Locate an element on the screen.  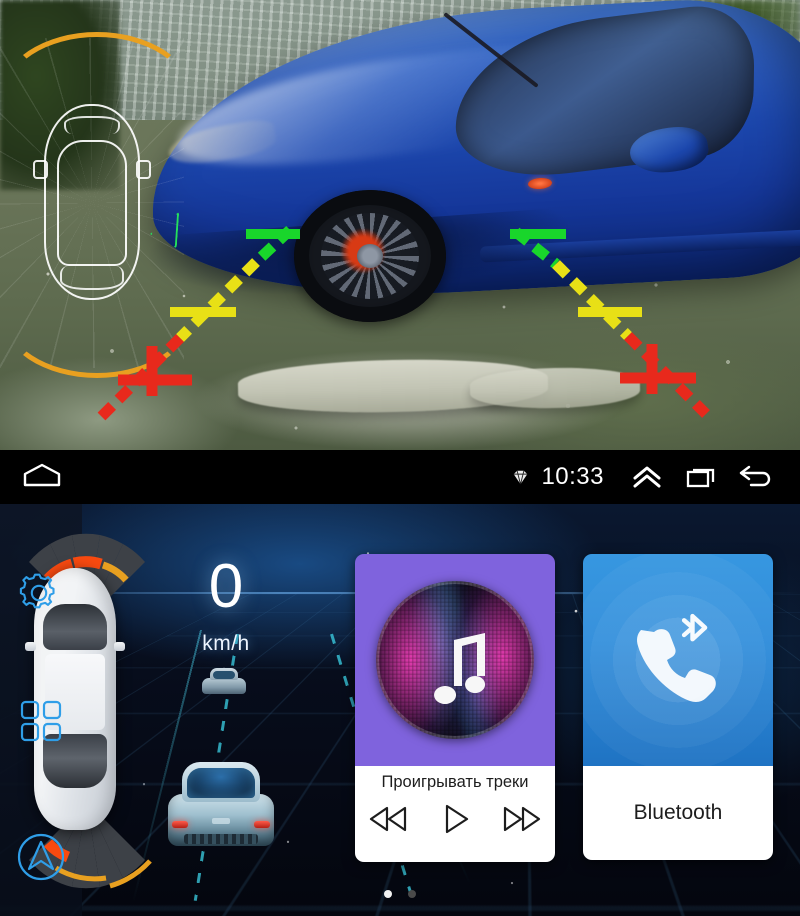
play-button is located at coordinates (455, 819).